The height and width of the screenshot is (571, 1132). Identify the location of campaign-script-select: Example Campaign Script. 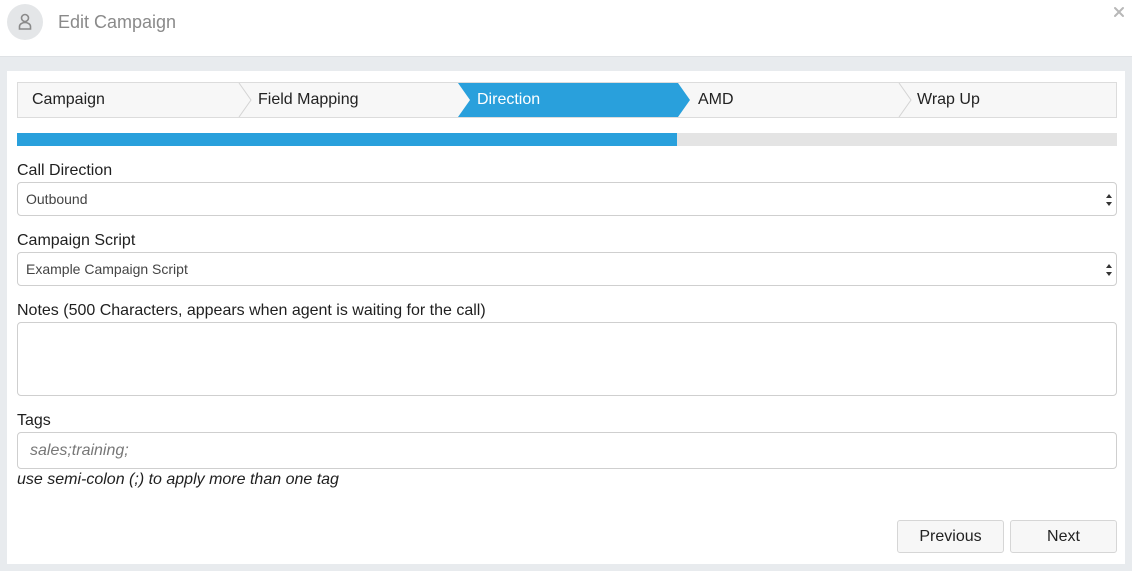
(567, 269).